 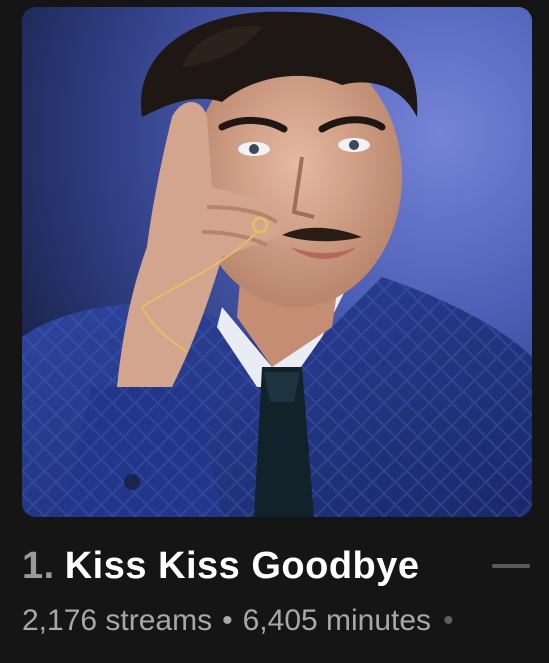 I want to click on collapse-dash-icon, so click(x=511, y=566).